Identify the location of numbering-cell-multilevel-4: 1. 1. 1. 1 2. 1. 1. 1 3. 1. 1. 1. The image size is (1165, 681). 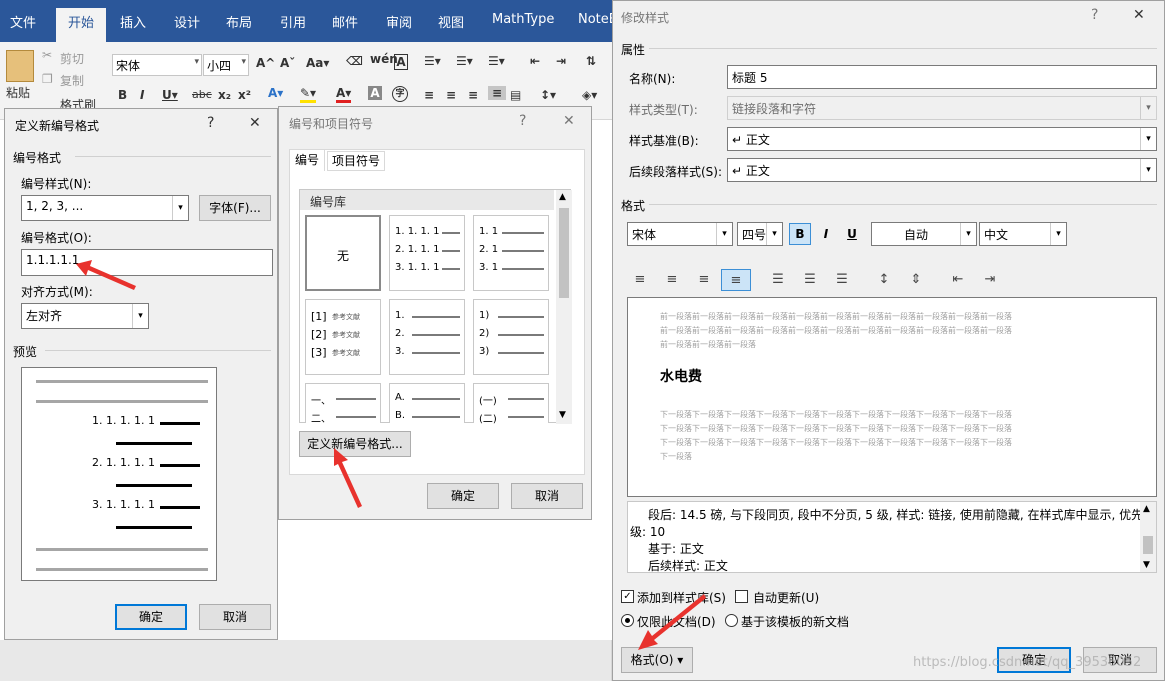
(427, 253).